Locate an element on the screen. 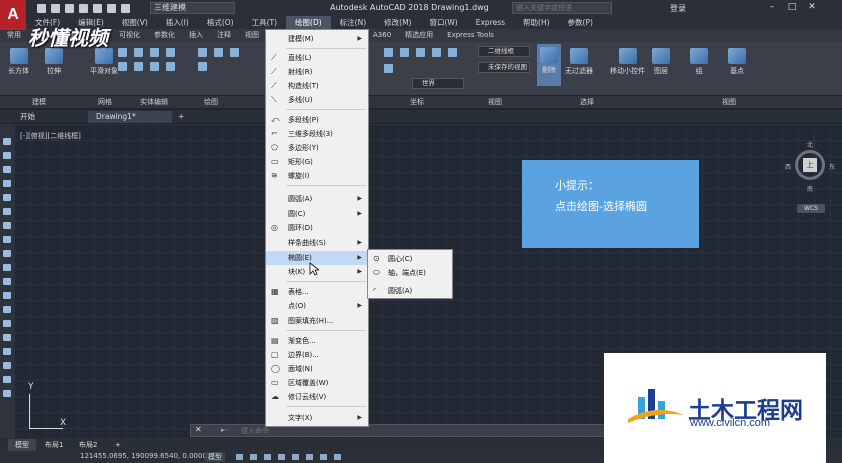  wcs-menu: WCS is located at coordinates (811, 208).